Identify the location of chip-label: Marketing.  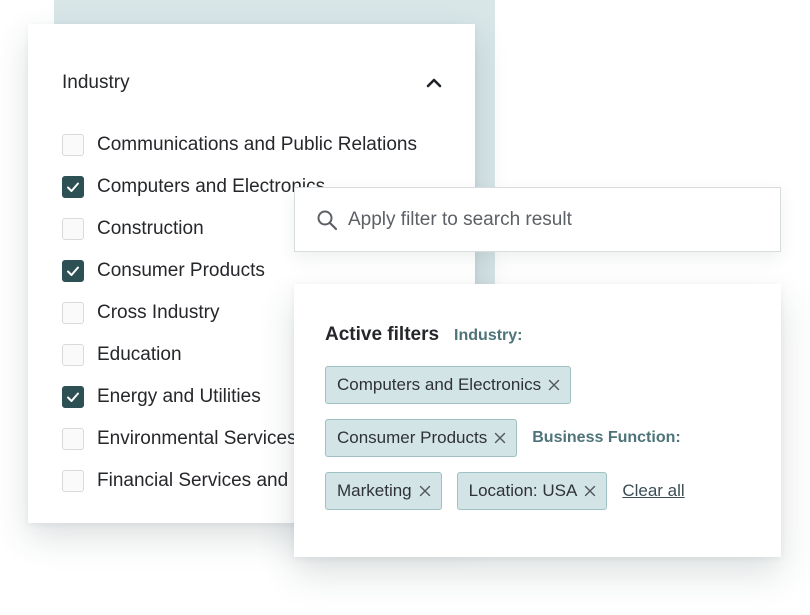
(374, 490).